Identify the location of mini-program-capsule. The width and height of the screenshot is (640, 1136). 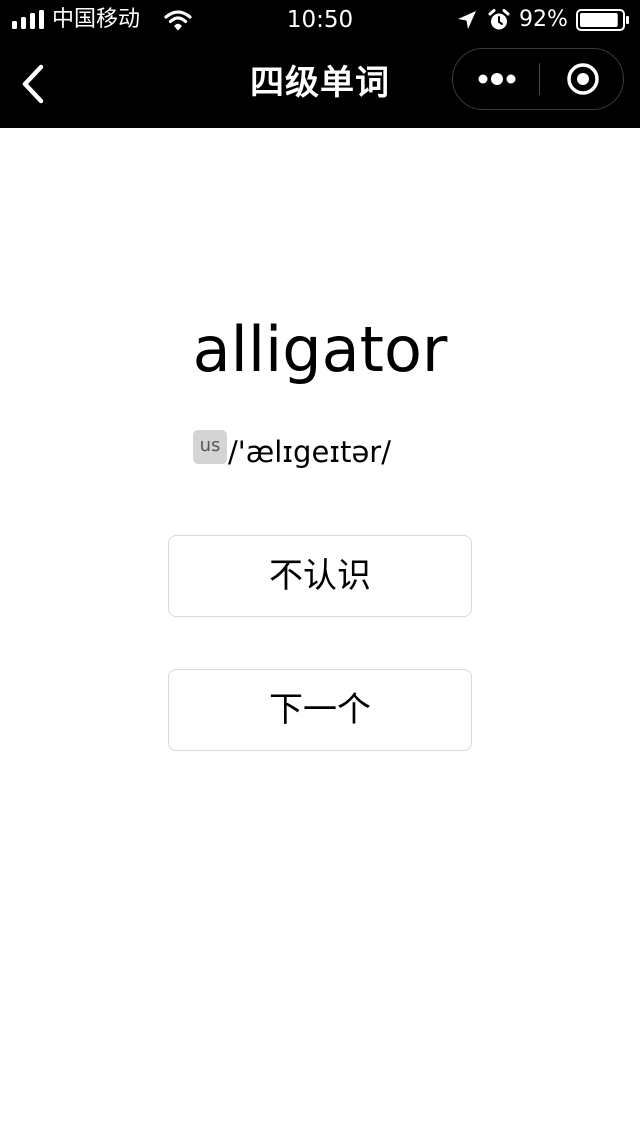
(538, 79).